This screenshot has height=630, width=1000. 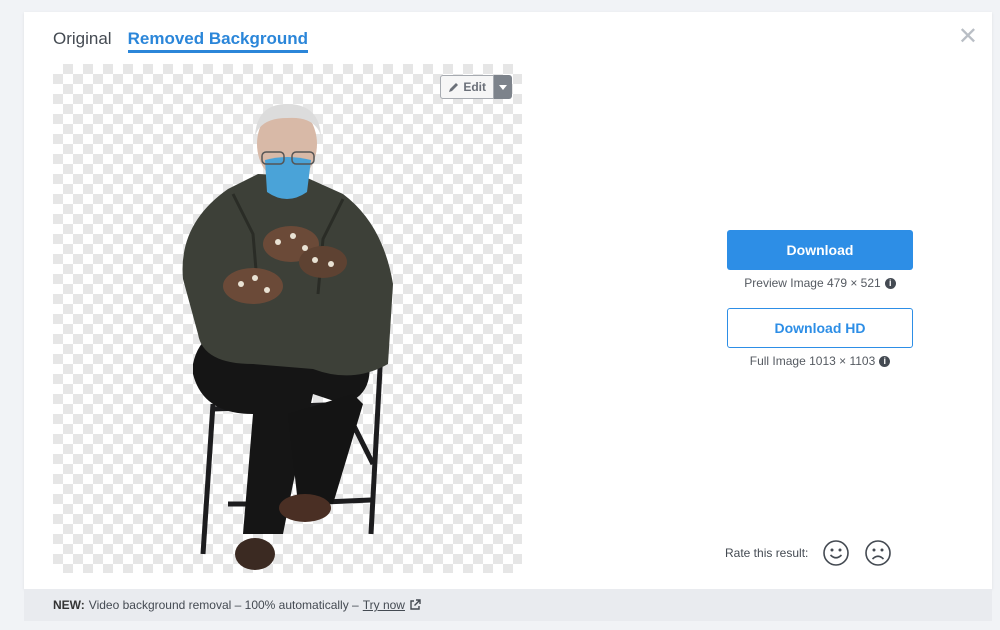 I want to click on close-icon: ✕, so click(x=968, y=36).